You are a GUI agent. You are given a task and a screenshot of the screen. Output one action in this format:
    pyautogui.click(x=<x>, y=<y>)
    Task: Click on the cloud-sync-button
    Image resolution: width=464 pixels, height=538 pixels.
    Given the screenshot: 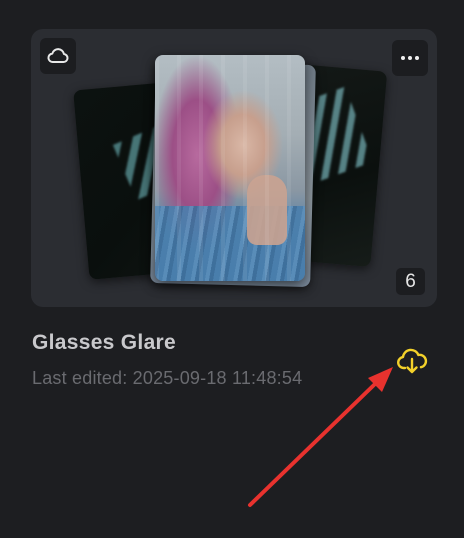 What is the action you would take?
    pyautogui.click(x=58, y=56)
    